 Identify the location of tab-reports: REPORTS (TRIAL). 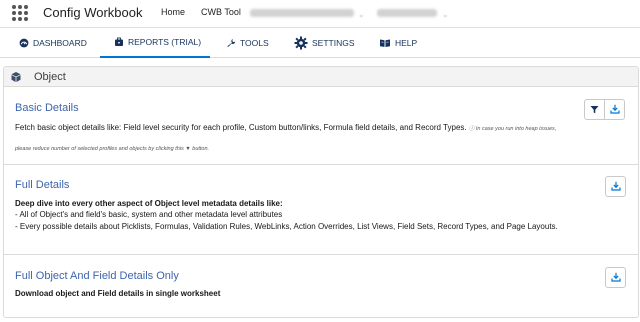
(155, 43).